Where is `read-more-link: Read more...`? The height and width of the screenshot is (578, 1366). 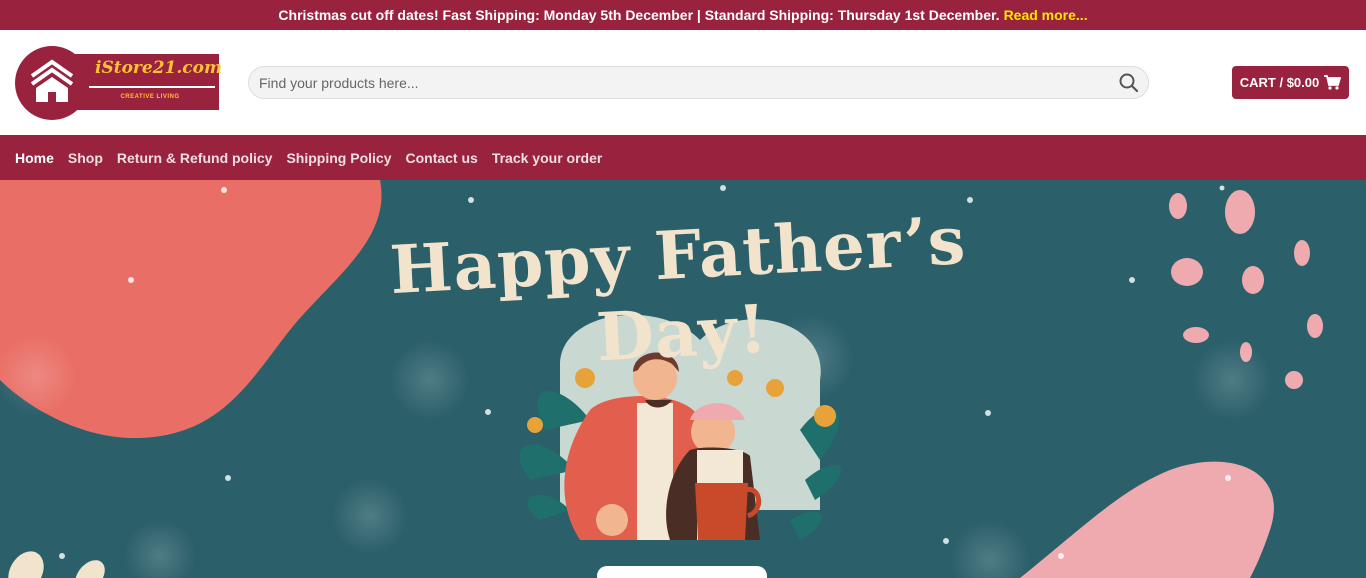 read-more-link: Read more... is located at coordinates (1046, 15).